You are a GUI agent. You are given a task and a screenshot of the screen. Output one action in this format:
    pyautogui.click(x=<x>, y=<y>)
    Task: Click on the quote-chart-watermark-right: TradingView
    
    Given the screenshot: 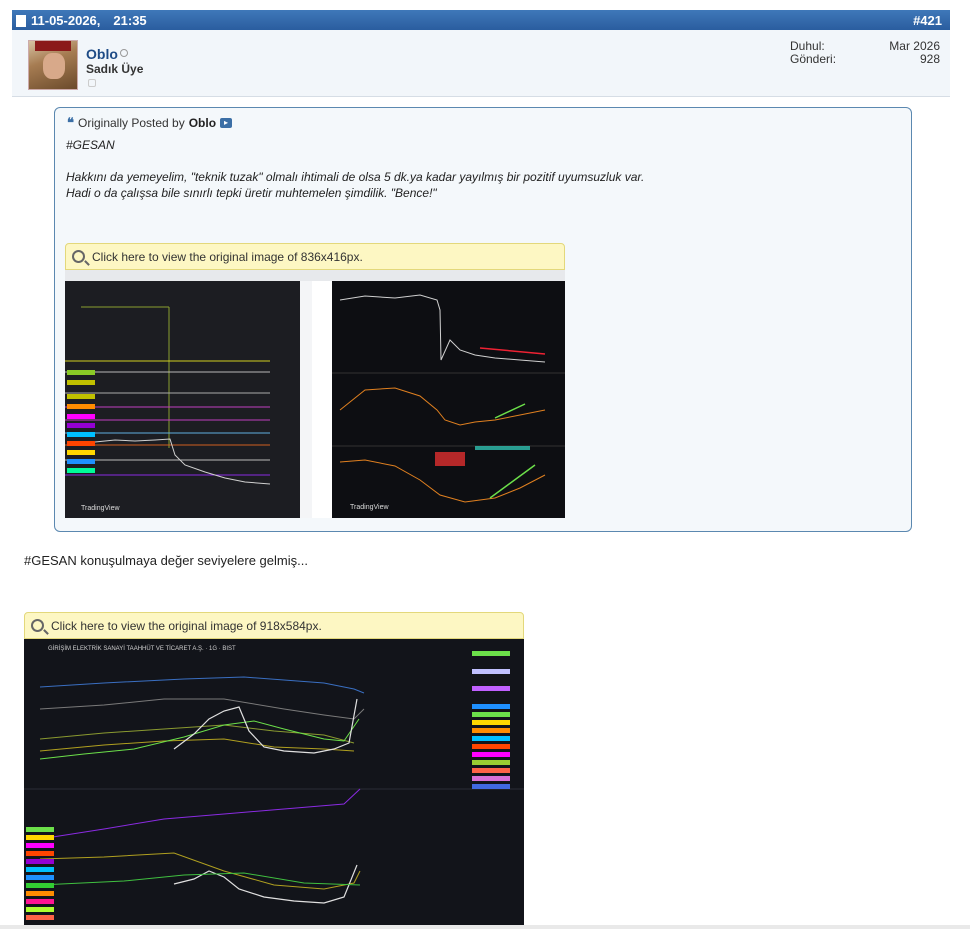 What is the action you would take?
    pyautogui.click(x=369, y=507)
    